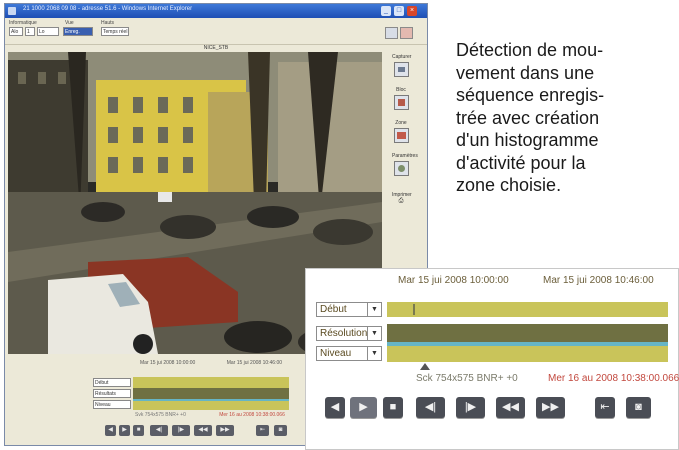  Describe the element at coordinates (333, 309) in the screenshot. I see `zoom-select-start-value: Début` at that location.